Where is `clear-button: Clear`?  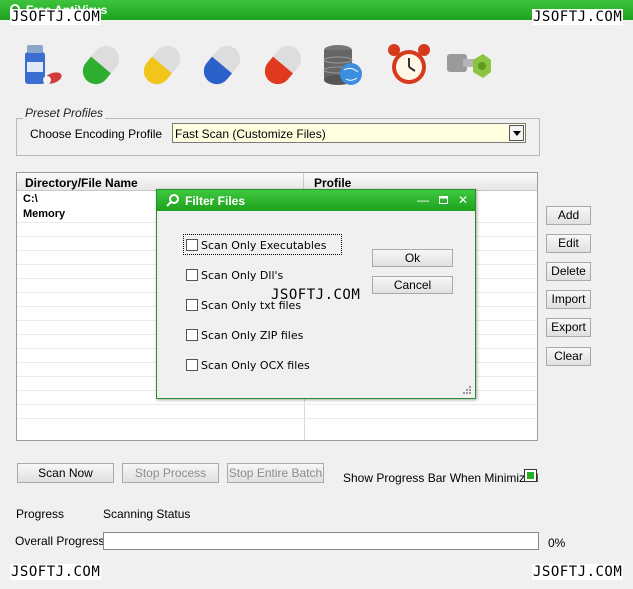
clear-button: Clear is located at coordinates (568, 356).